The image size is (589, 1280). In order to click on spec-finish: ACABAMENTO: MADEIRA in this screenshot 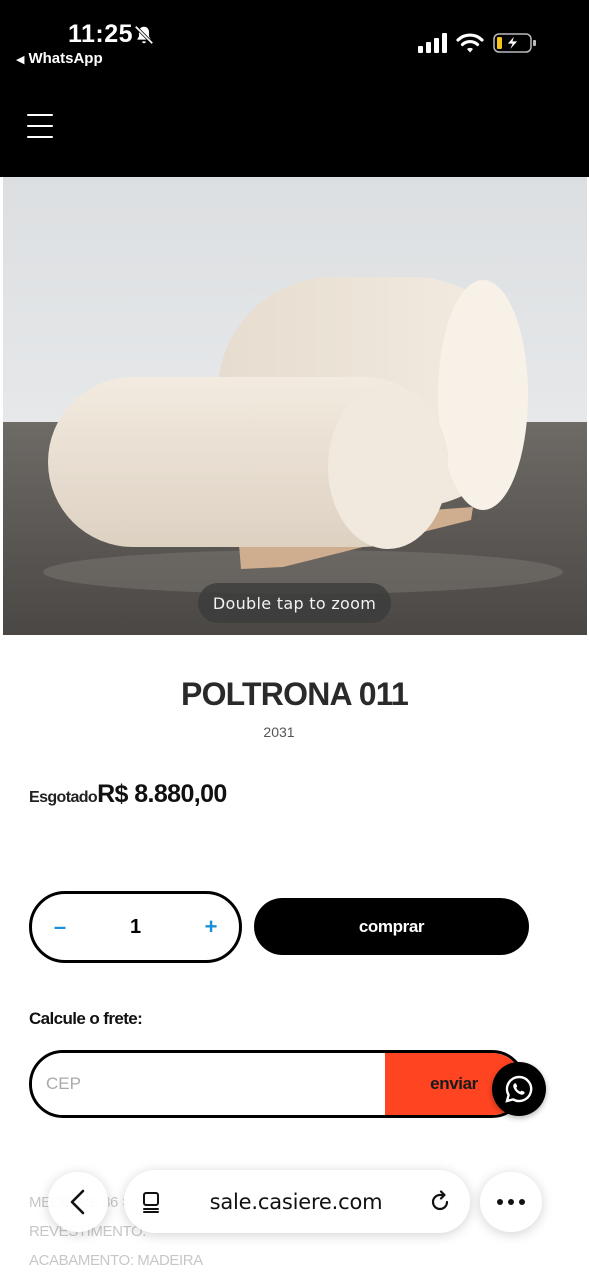, I will do `click(116, 1260)`.